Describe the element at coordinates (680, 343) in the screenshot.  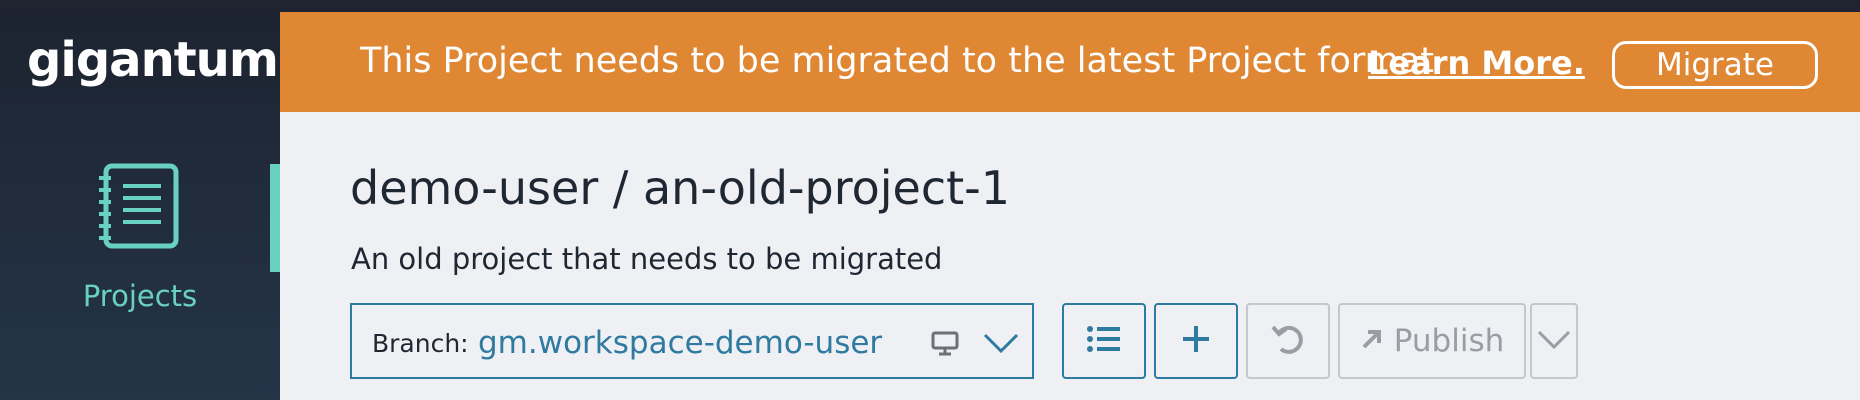
I see `branch-name: gm.workspace-demo-user` at that location.